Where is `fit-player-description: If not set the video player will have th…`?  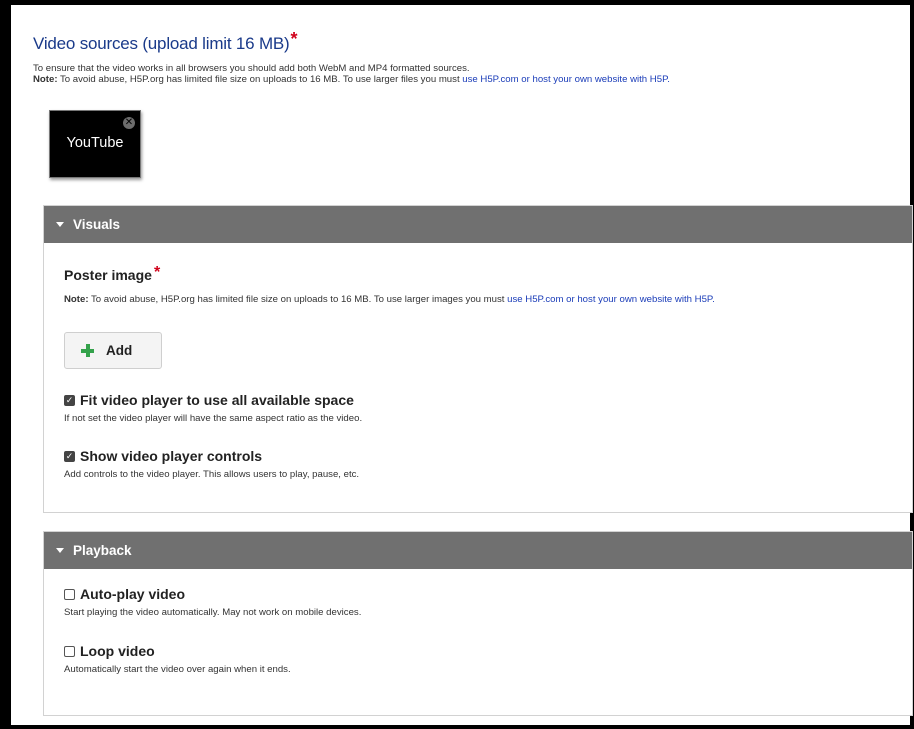
fit-player-description: If not set the video player will have th… is located at coordinates (213, 418).